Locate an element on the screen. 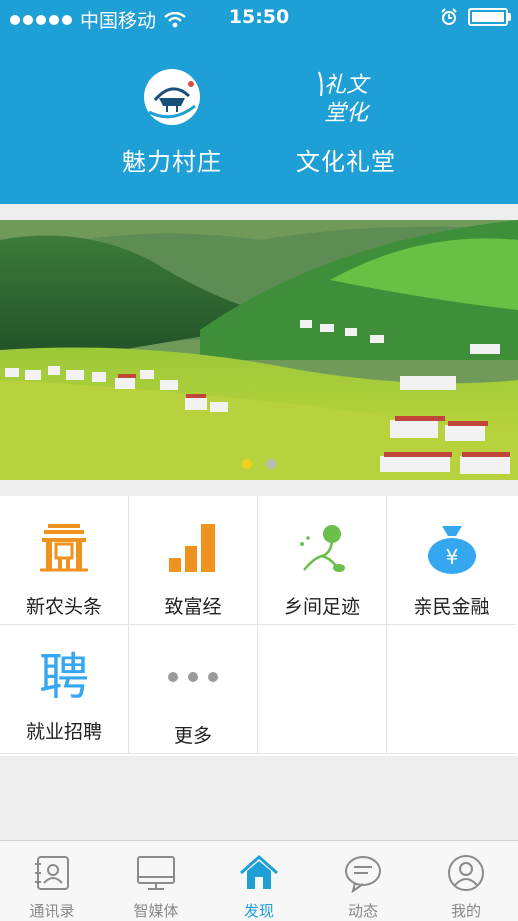  grid-item-news: 新农头条 is located at coordinates (64, 560).